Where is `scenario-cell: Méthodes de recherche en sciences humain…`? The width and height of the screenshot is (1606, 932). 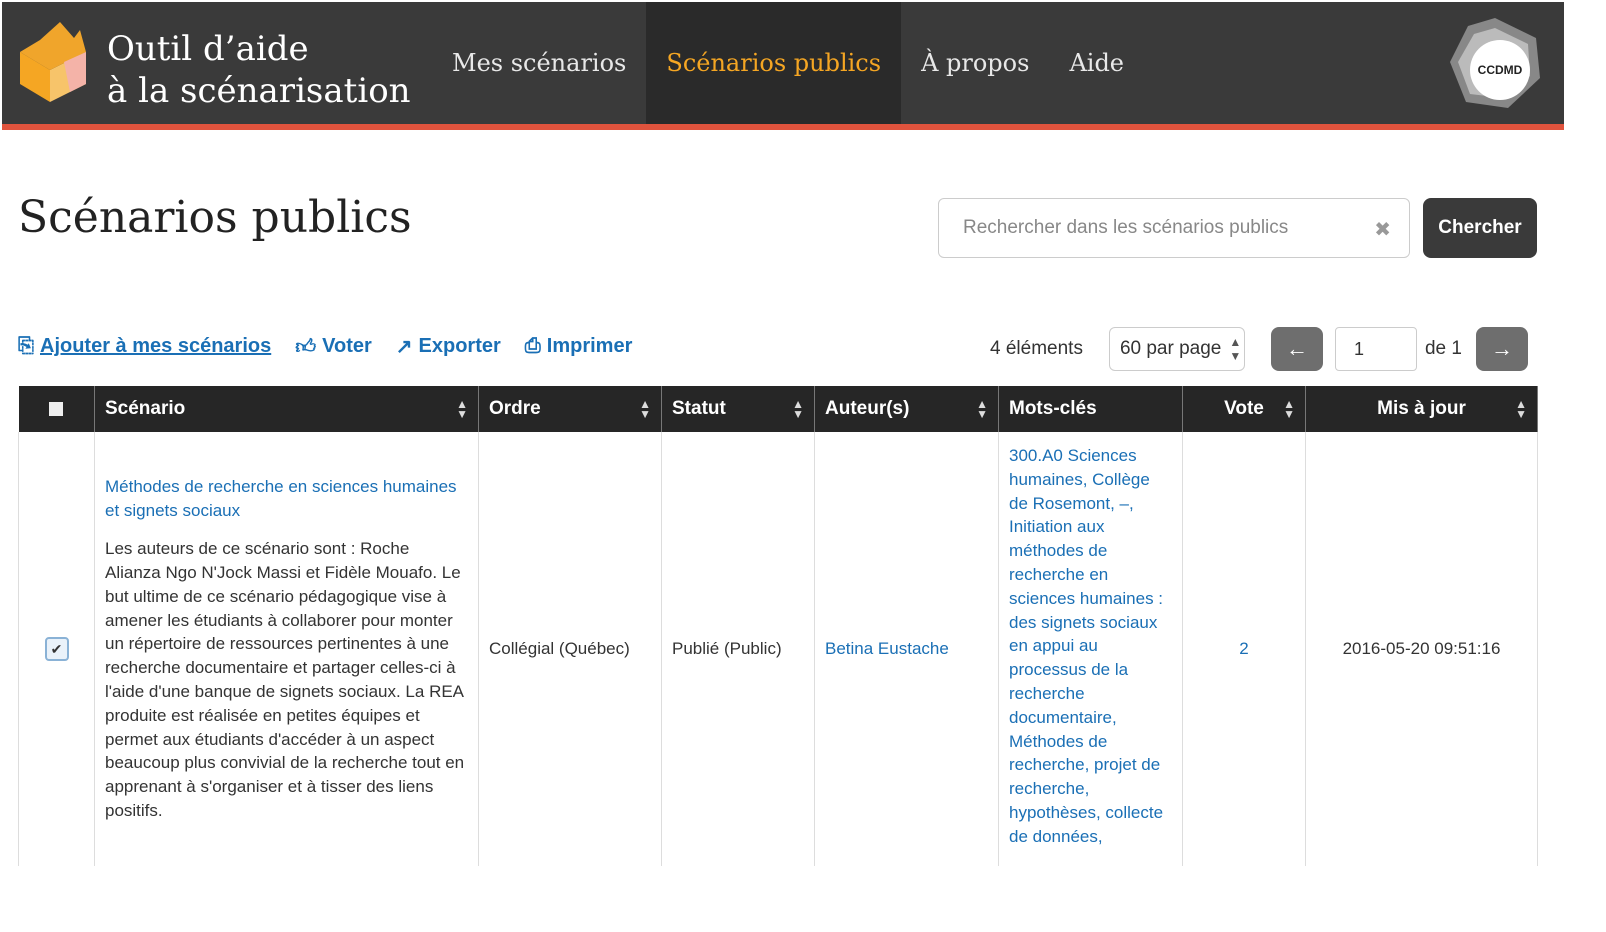 scenario-cell: Méthodes de recherche en sciences humain… is located at coordinates (286, 649).